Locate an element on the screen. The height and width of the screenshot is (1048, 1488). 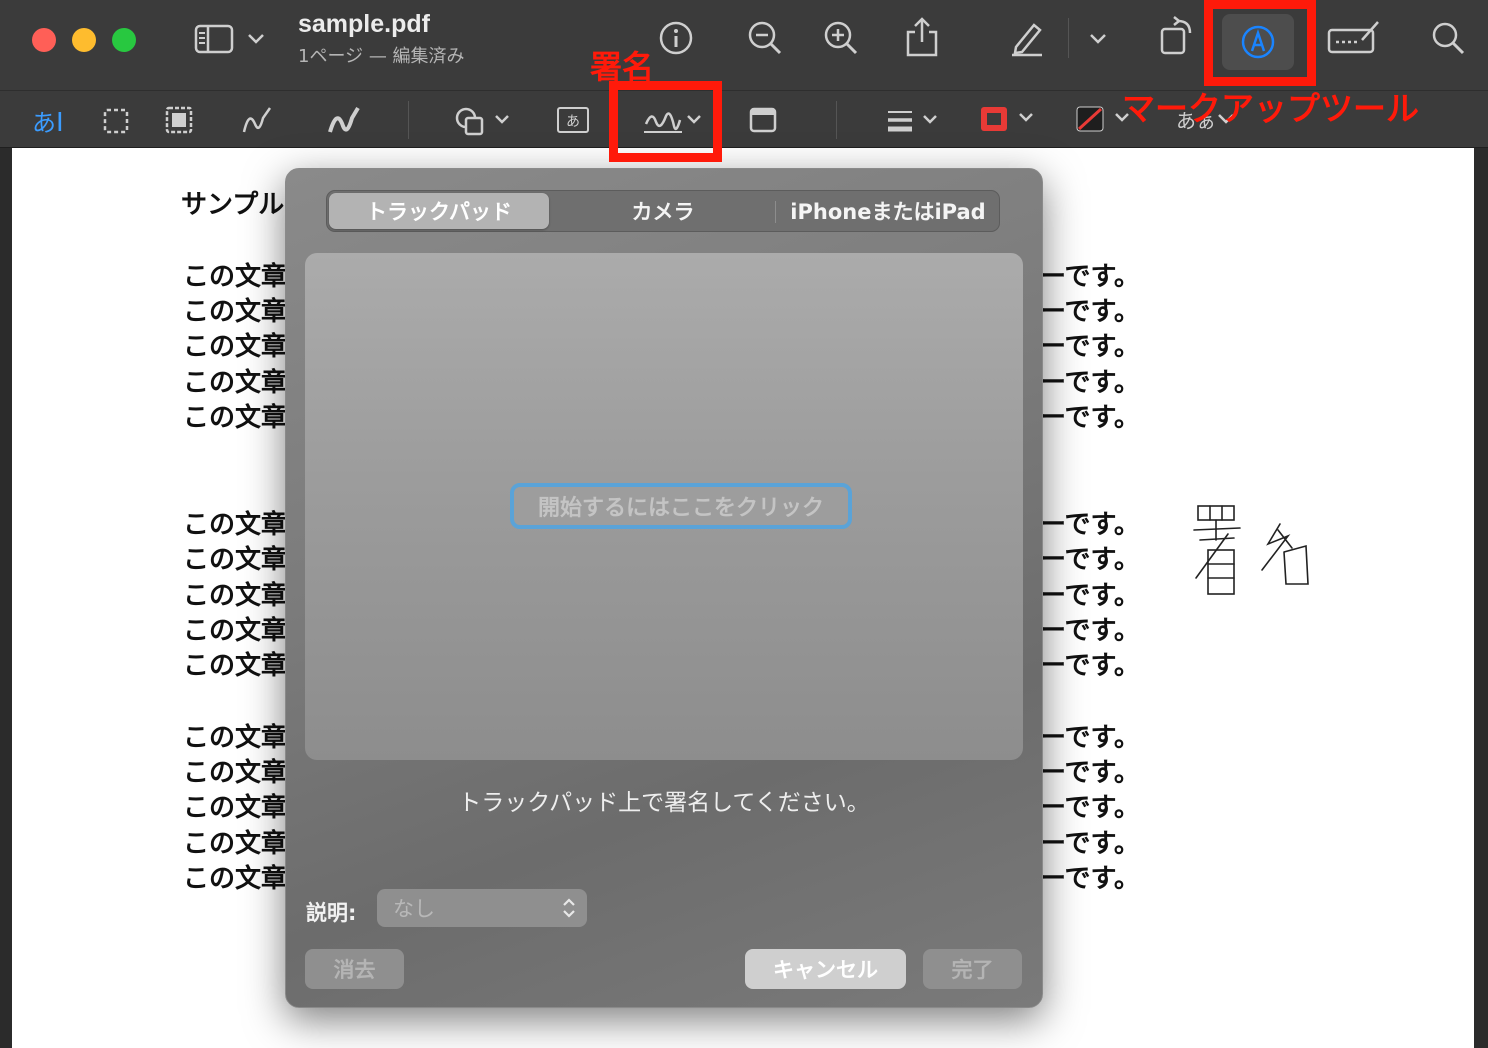
highlight-pen-icon is located at coordinates (1027, 38).